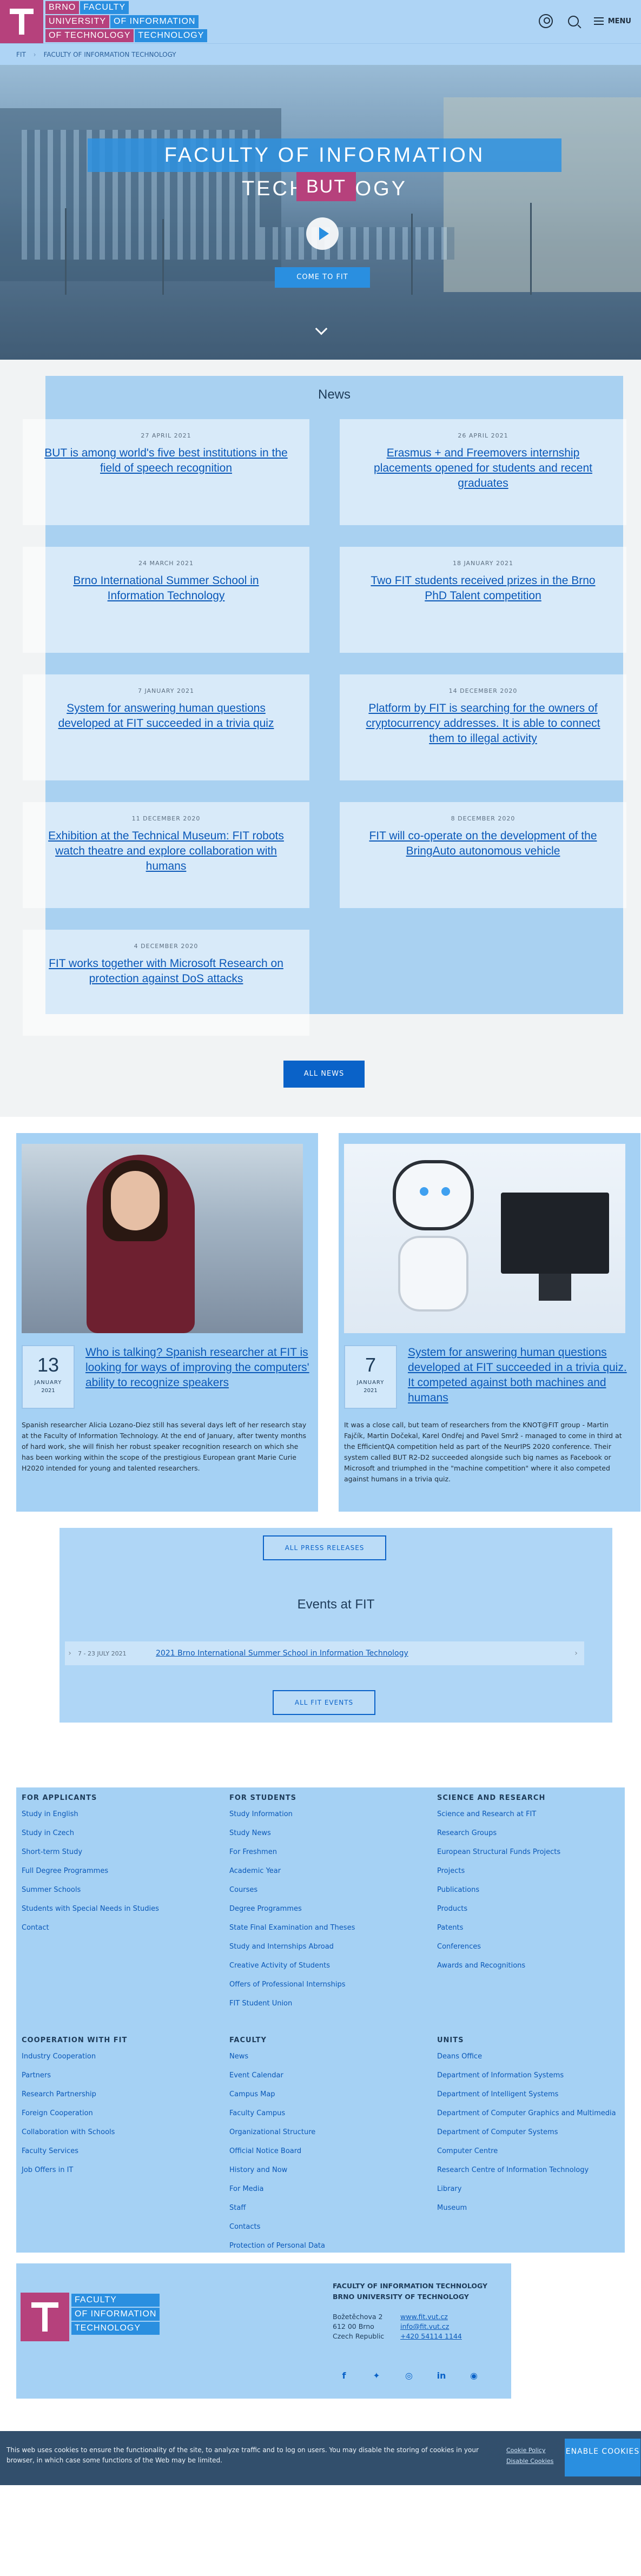  I want to click on footer-link: Industry Cooperation, so click(114, 2057).